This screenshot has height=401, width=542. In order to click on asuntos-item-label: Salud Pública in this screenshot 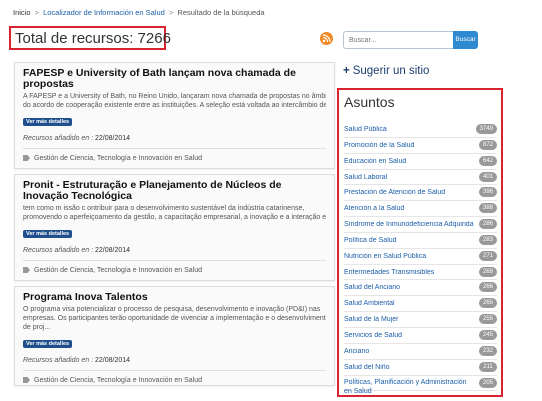, I will do `click(409, 129)`.